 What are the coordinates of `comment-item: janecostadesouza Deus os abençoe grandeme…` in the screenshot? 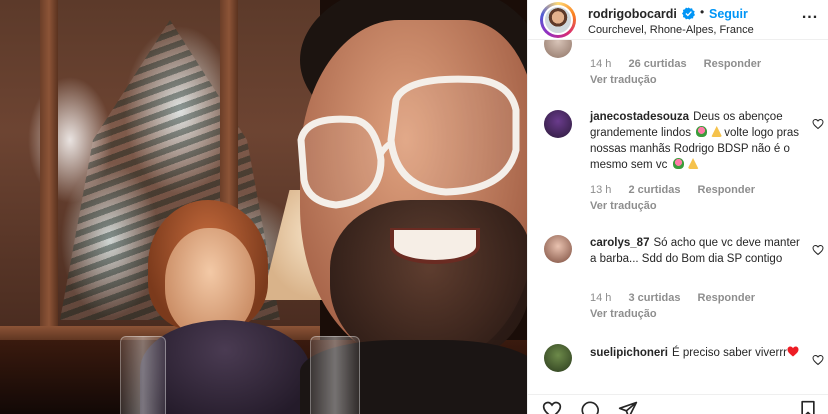 It's located at (678, 161).